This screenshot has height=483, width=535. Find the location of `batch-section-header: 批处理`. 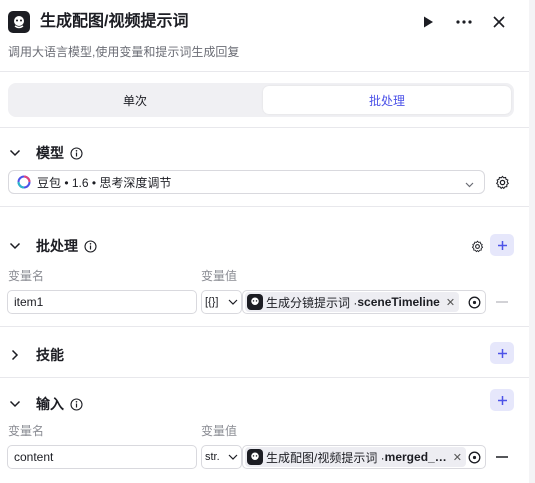

batch-section-header: 批处理 is located at coordinates (52, 246).